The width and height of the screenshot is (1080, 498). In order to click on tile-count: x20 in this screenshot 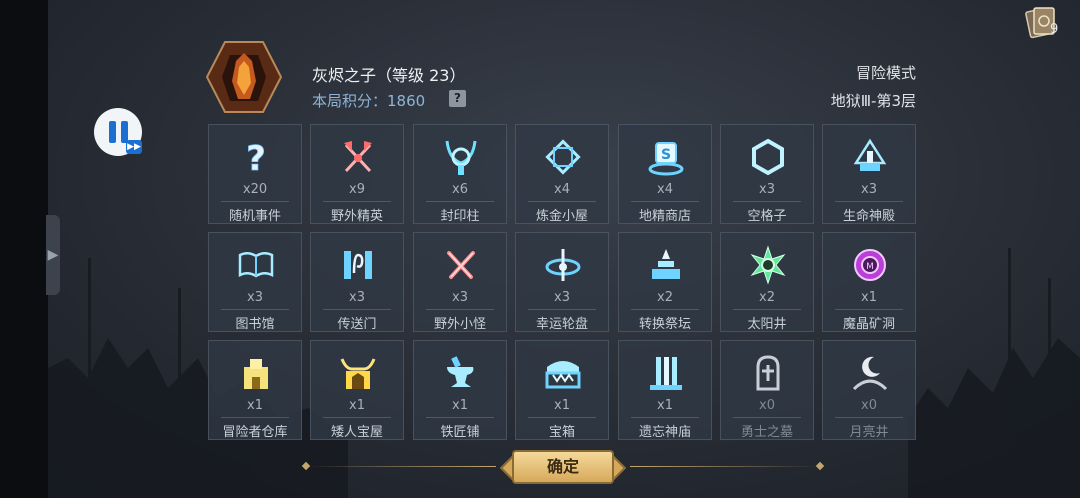, I will do `click(255, 189)`.